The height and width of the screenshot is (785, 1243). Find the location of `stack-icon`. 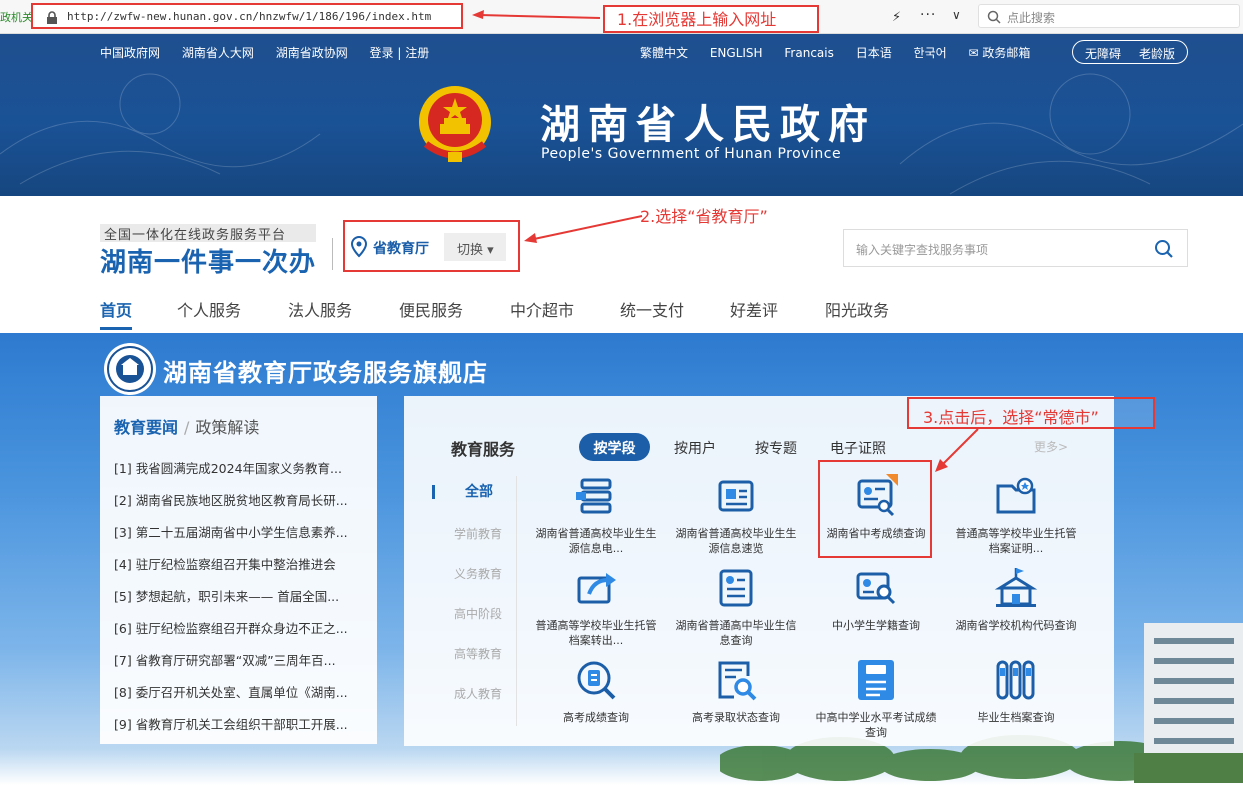

stack-icon is located at coordinates (594, 496).